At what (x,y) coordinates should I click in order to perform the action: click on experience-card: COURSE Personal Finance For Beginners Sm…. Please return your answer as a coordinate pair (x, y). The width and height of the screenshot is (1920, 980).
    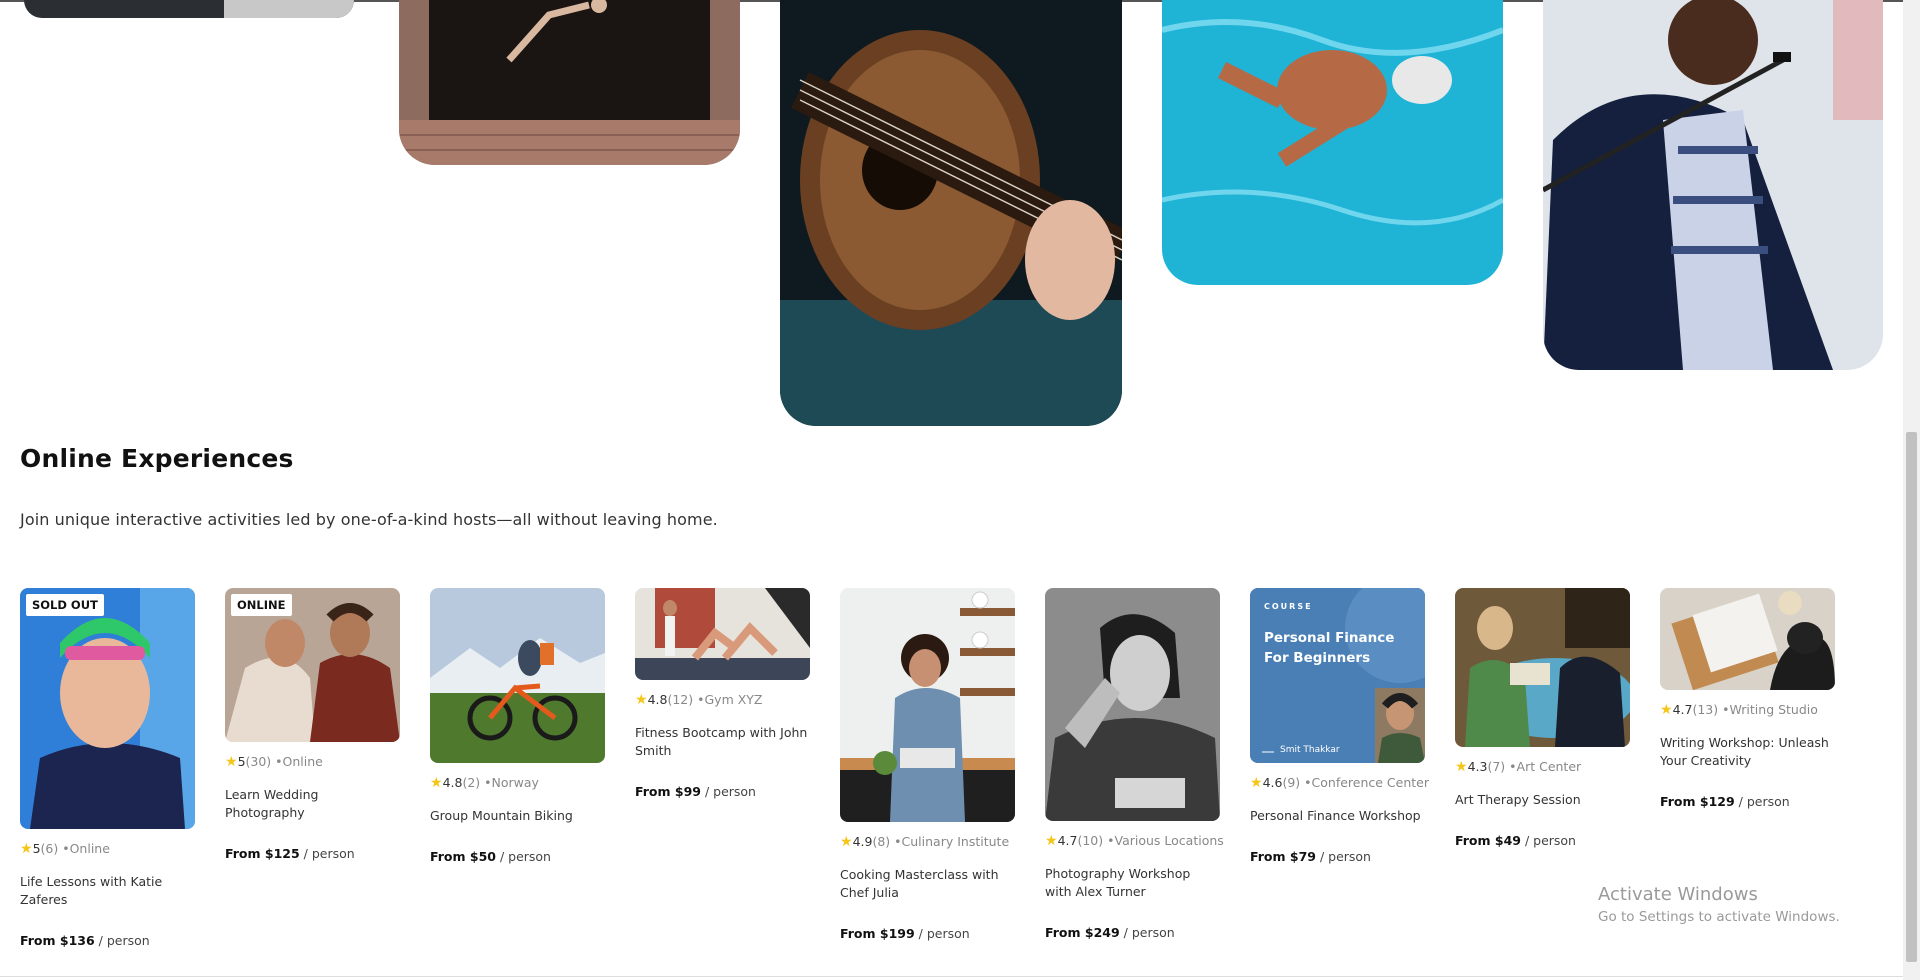
    Looking at the image, I should click on (1339, 726).